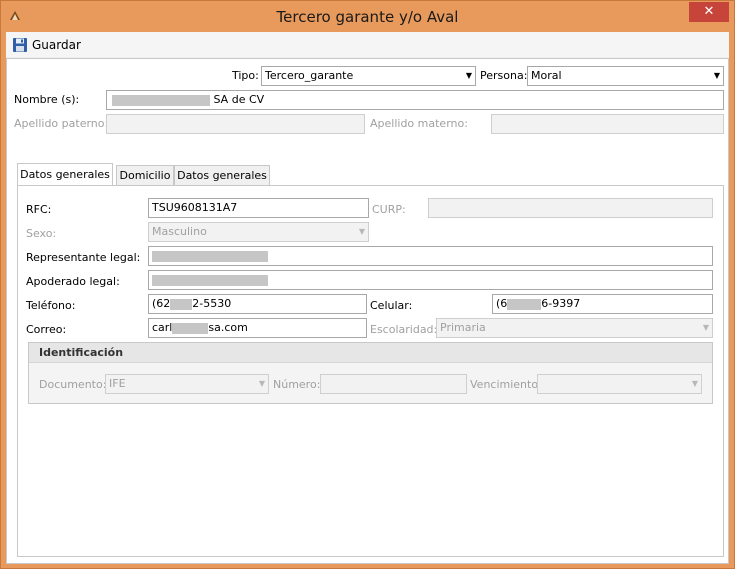  What do you see at coordinates (56, 45) in the screenshot?
I see `save-button-label: Guardar` at bounding box center [56, 45].